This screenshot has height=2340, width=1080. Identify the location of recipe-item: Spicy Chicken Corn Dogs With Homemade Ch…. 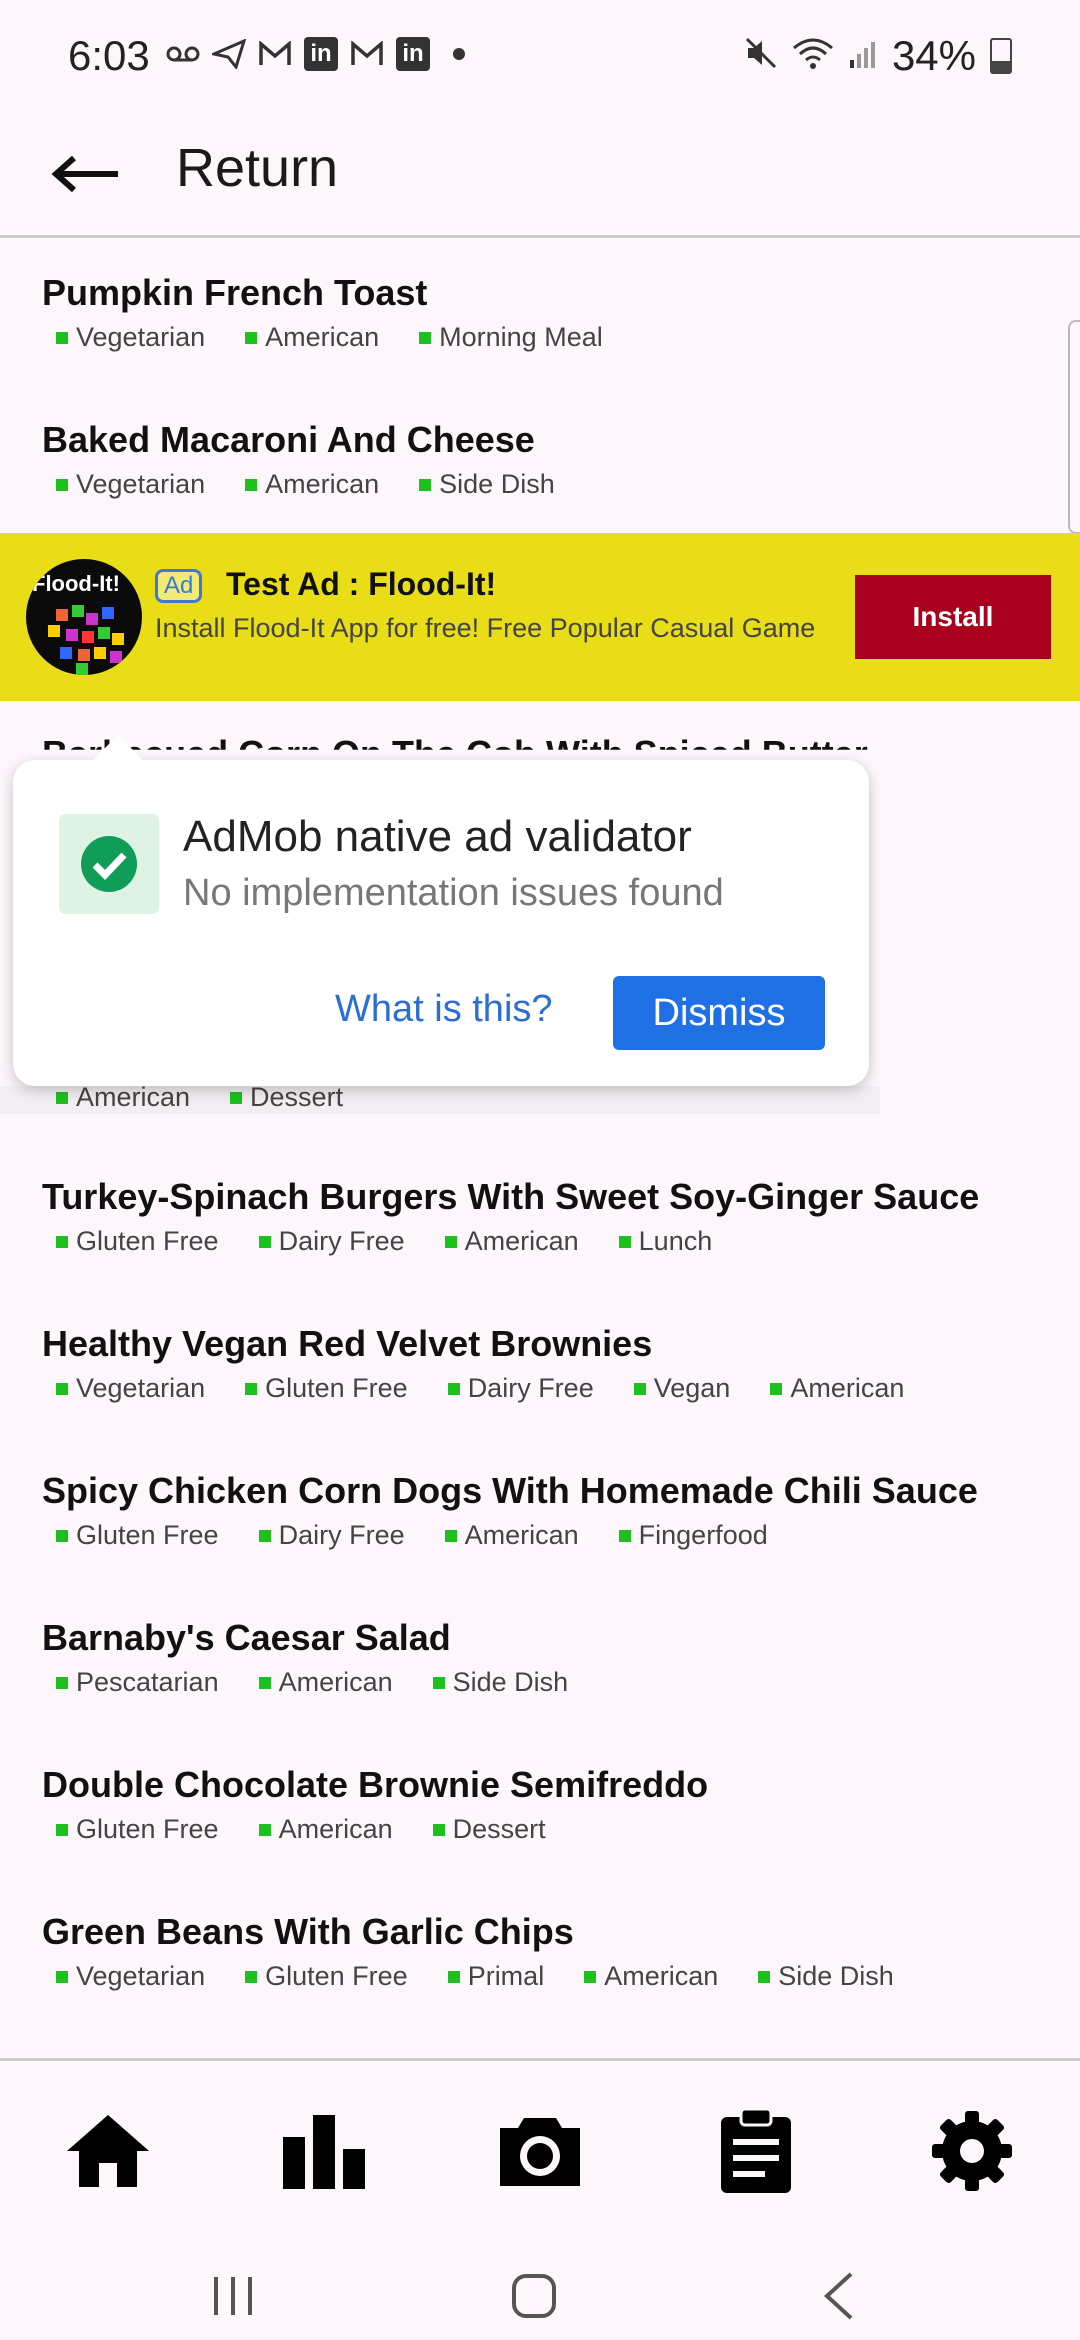
(540, 1540).